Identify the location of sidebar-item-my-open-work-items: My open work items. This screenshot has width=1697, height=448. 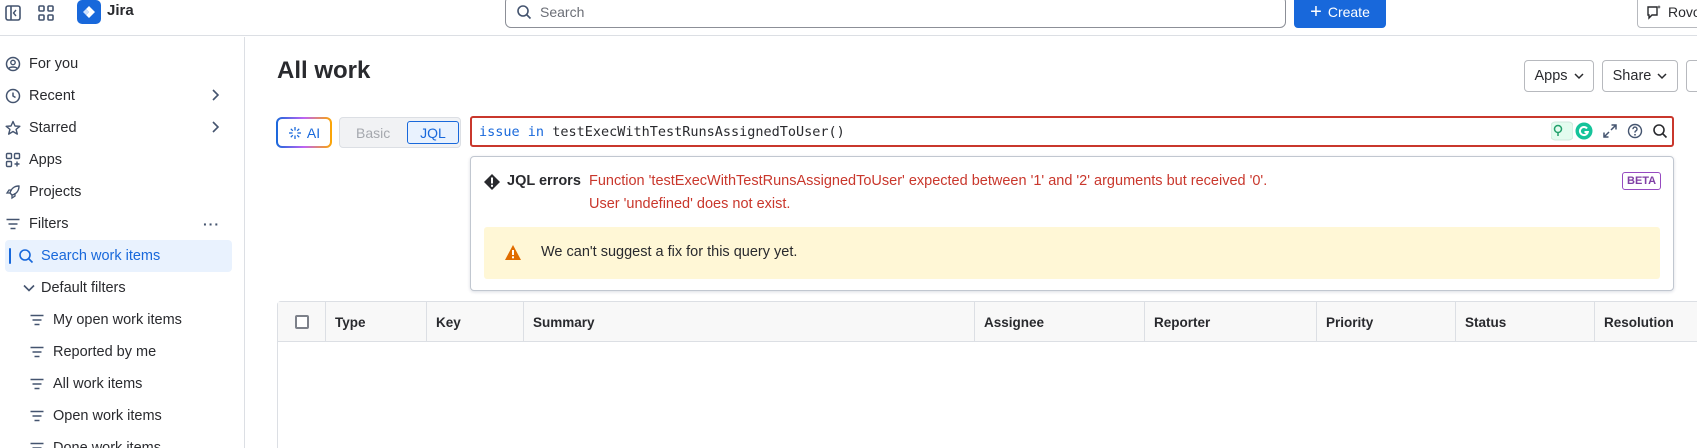
(116, 320).